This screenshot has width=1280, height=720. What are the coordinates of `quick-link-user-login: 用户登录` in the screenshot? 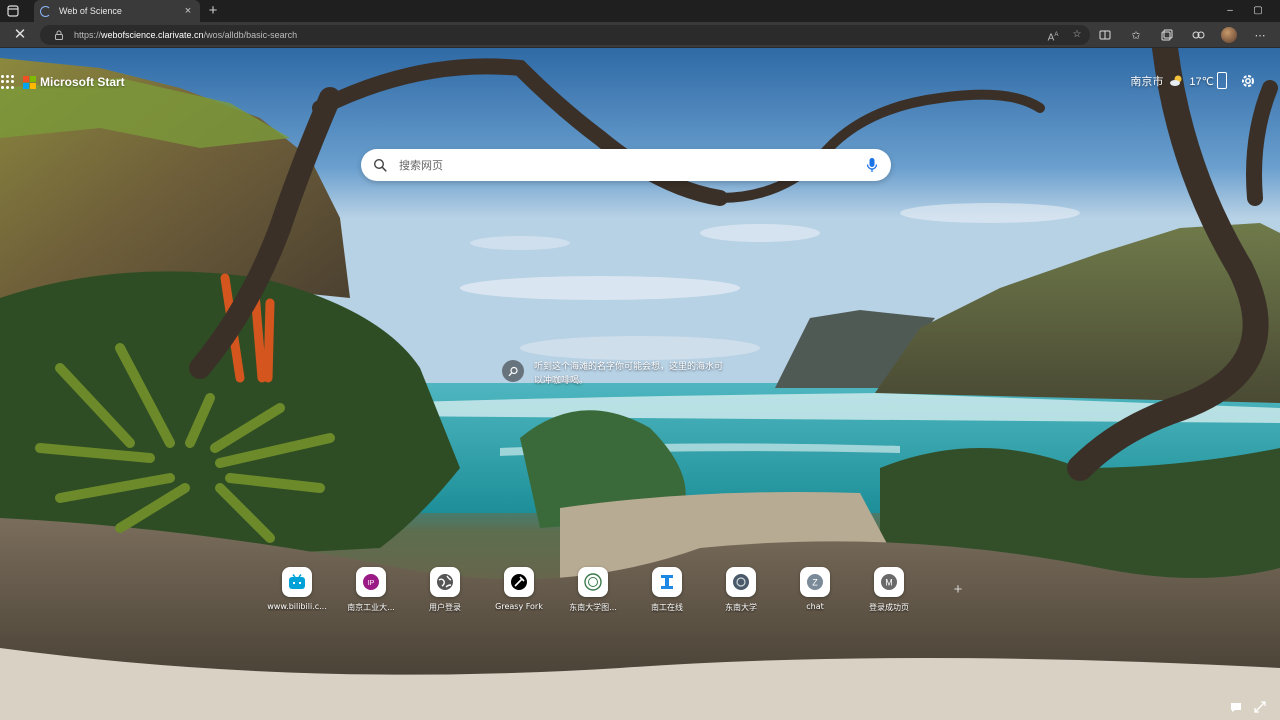 It's located at (445, 590).